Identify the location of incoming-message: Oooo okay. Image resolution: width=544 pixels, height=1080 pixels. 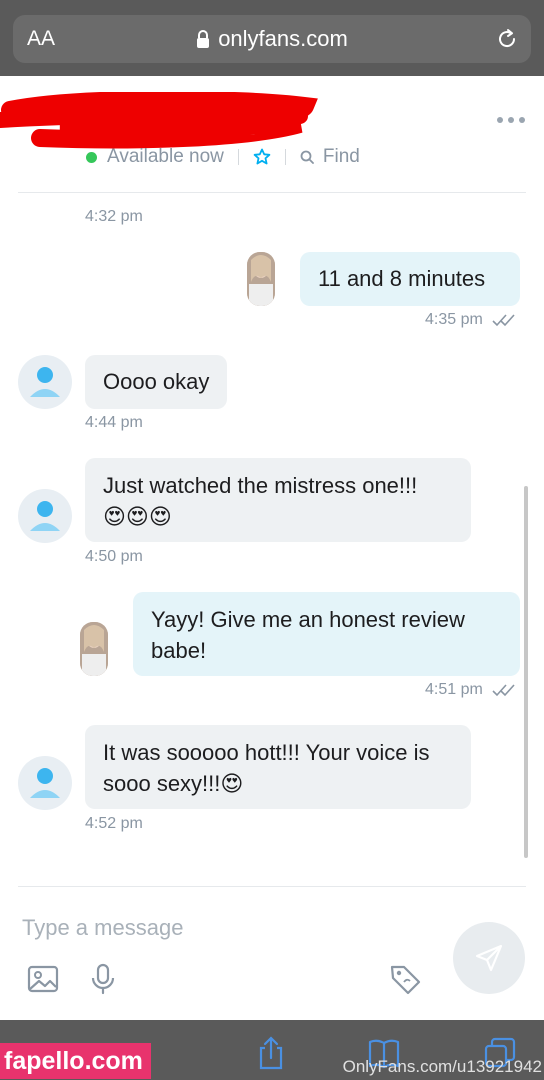
(156, 382).